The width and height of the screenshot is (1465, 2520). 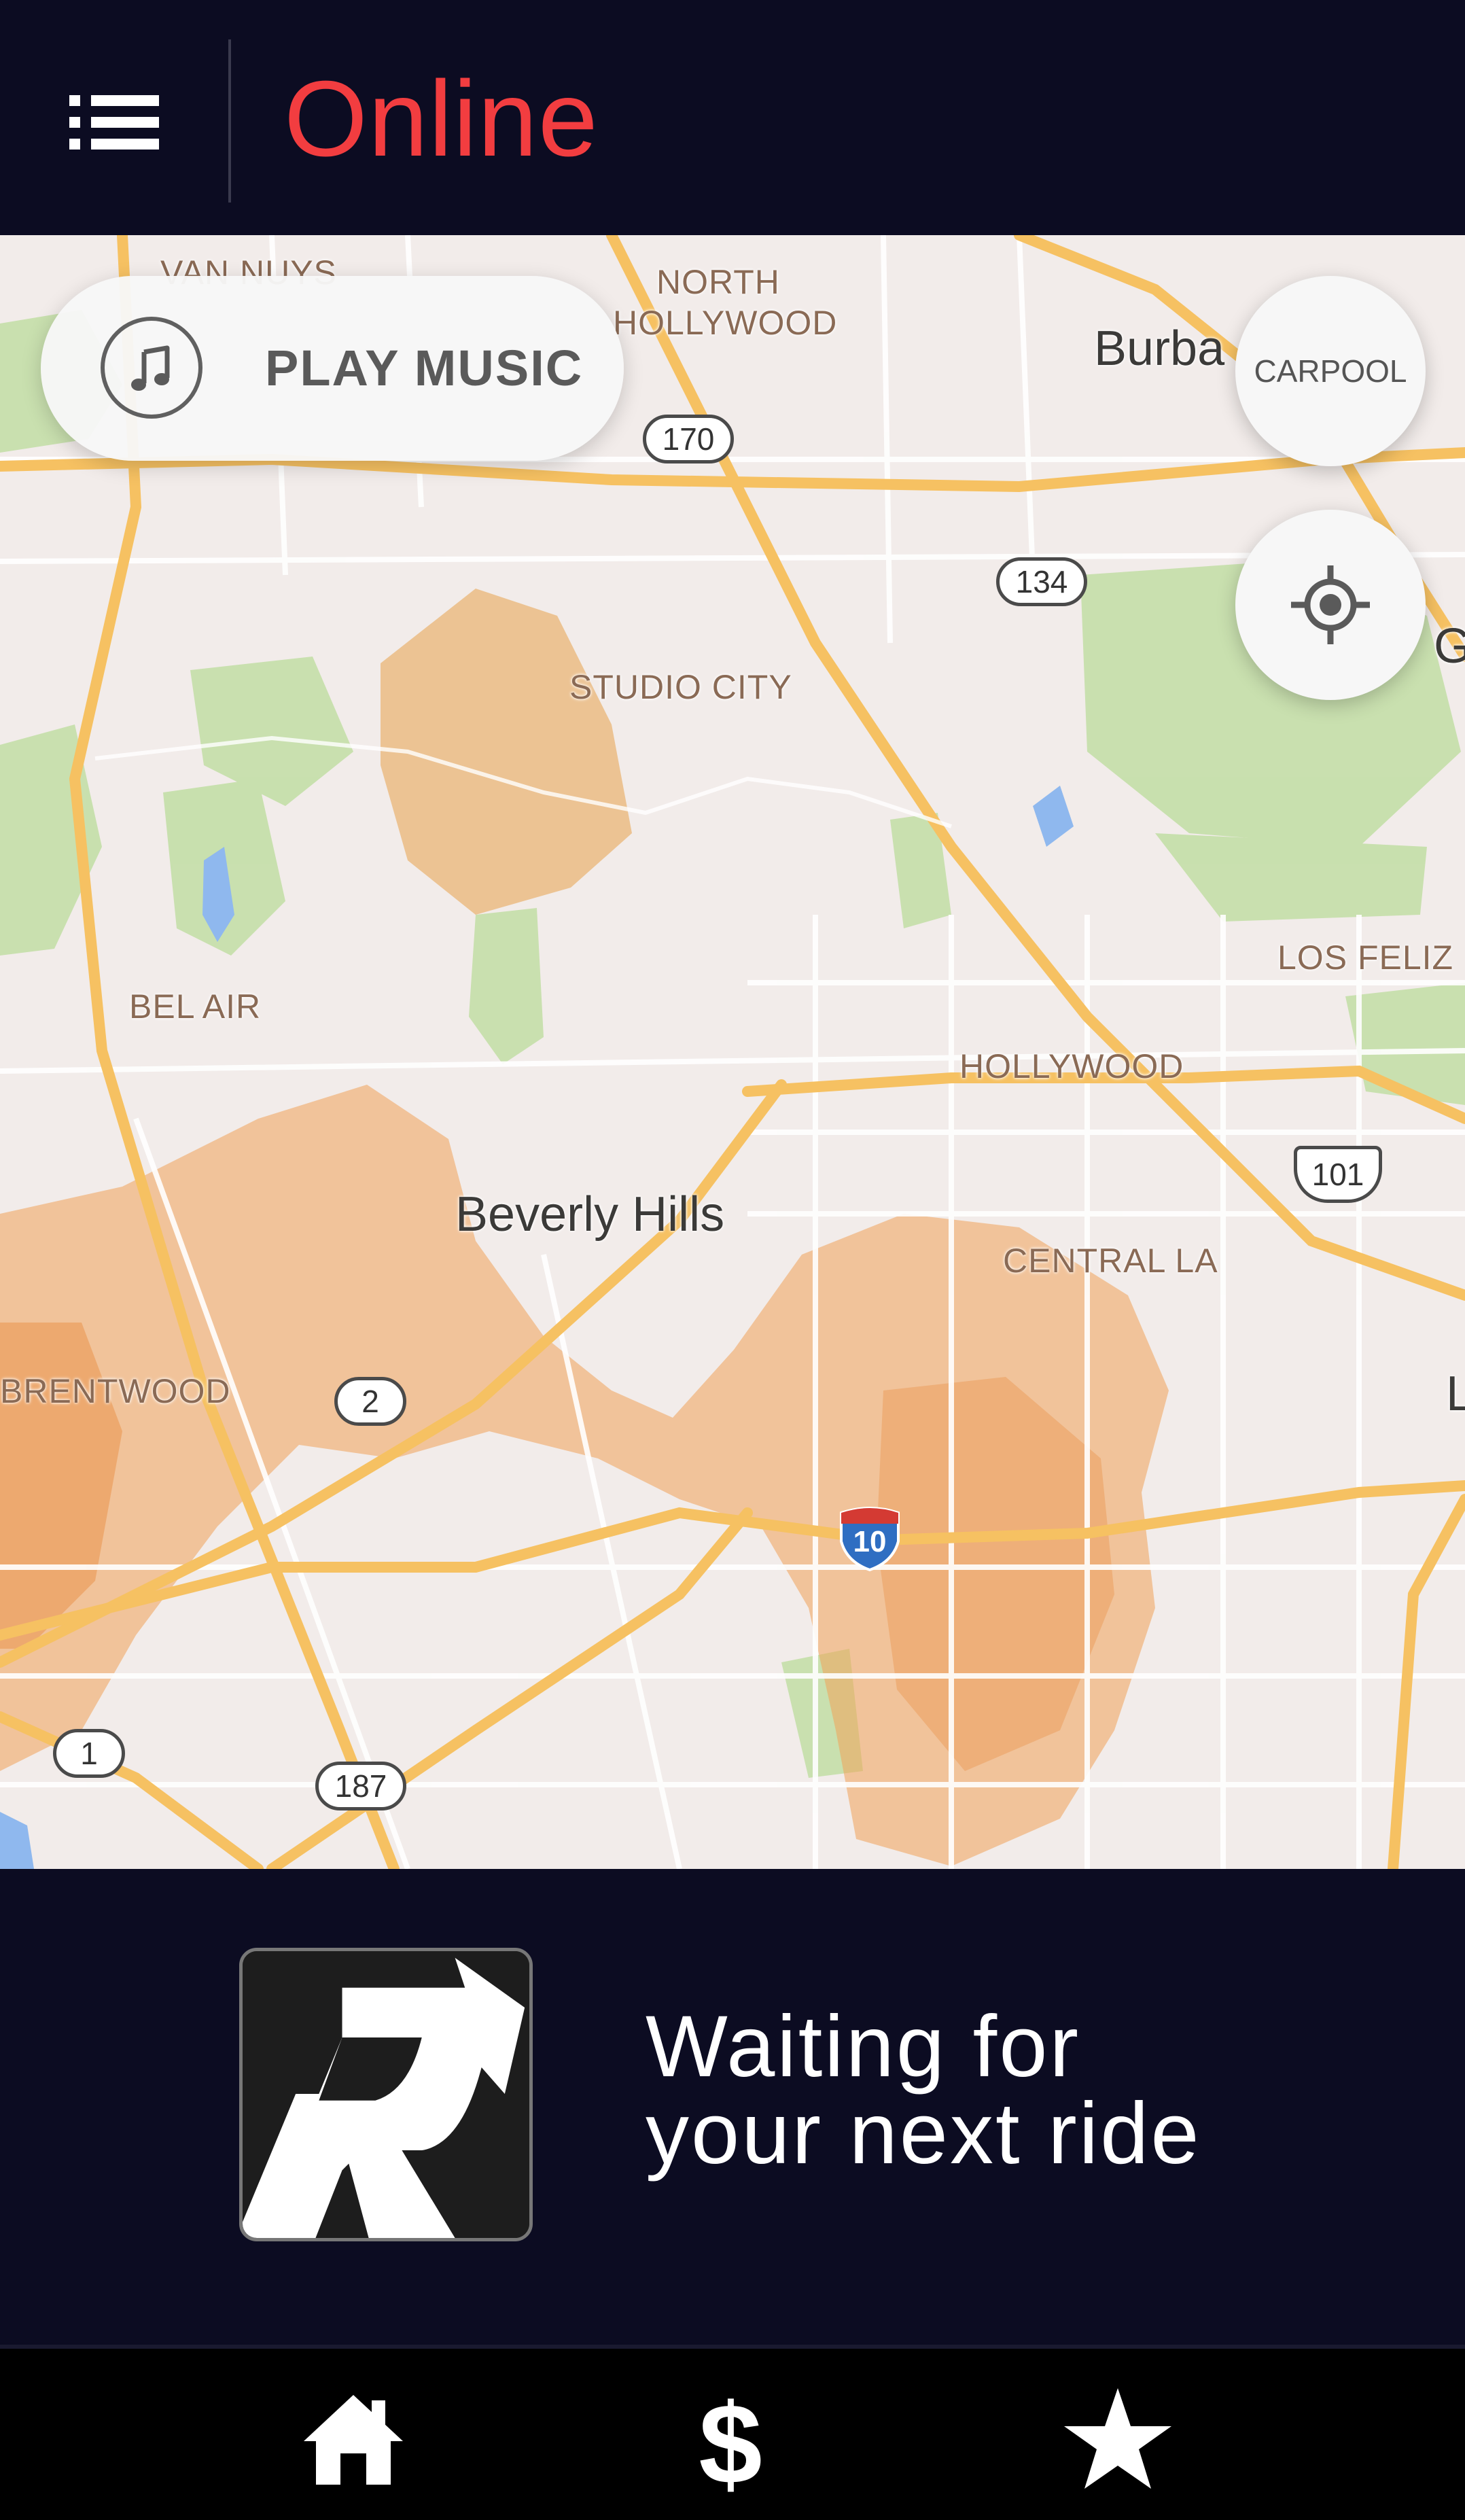 I want to click on top-bar: Online, so click(x=732, y=118).